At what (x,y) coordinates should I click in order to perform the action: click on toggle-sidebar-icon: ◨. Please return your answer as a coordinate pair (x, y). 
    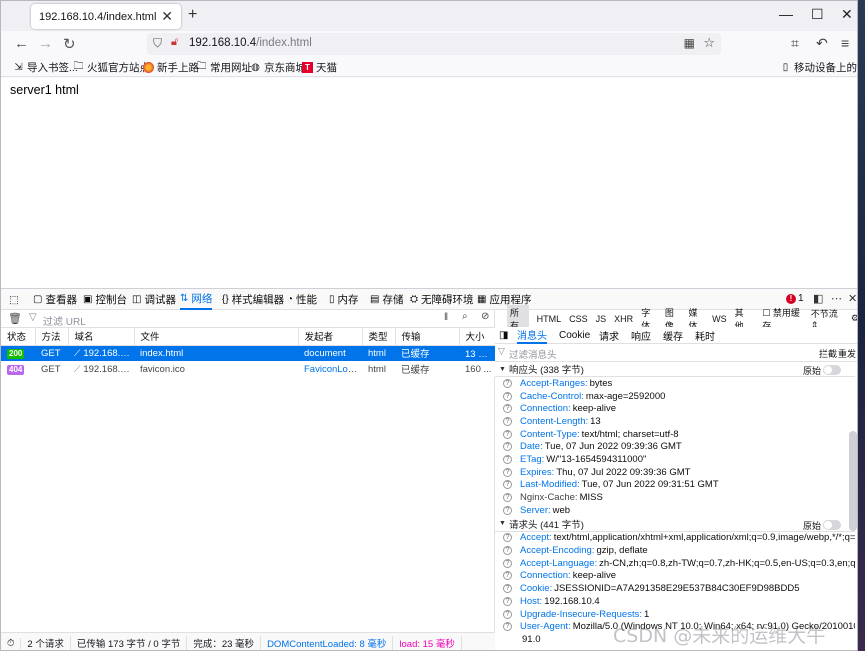
    Looking at the image, I should click on (503, 335).